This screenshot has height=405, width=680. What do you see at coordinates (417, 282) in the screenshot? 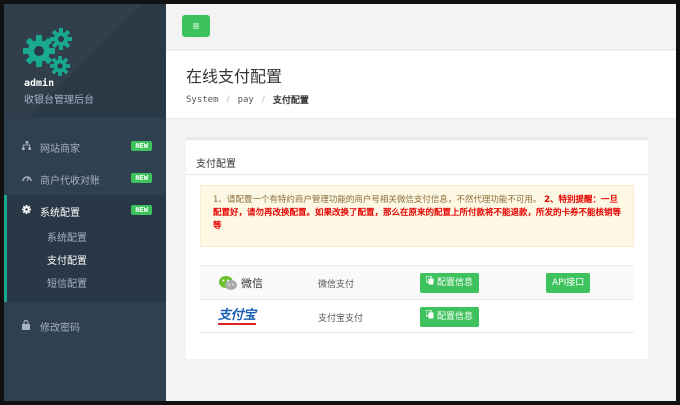
I see `table-row: 微信 微信支付 配置信息 API接口` at bounding box center [417, 282].